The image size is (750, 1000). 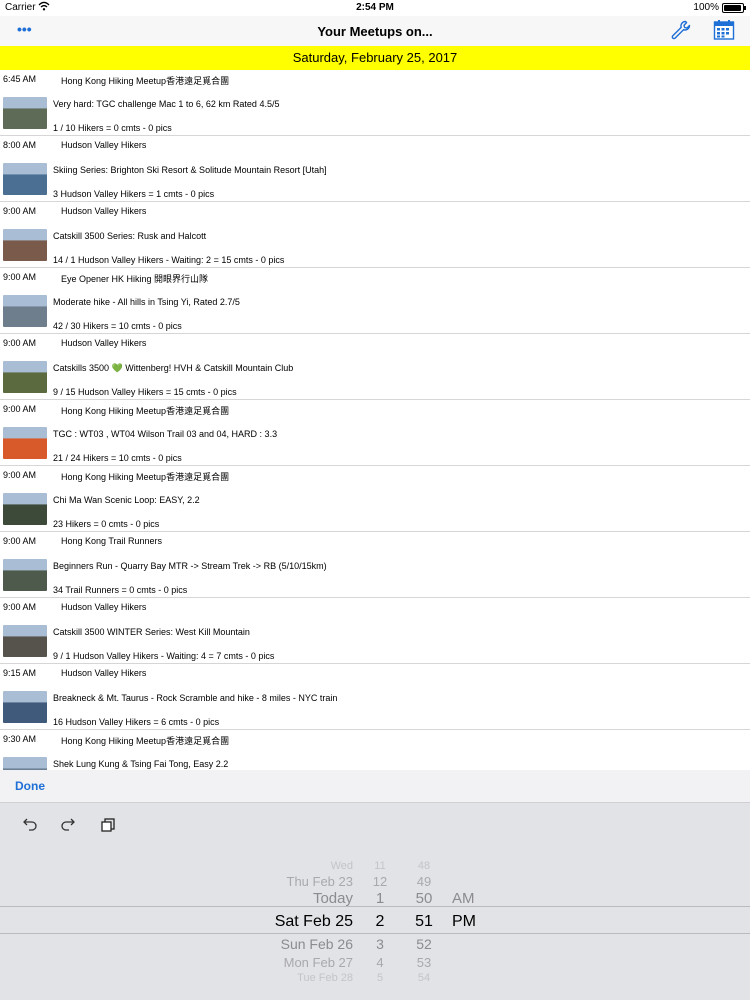 What do you see at coordinates (117, 458) in the screenshot?
I see `meetup-stats: 21 / 24 Hikers = 10 cmts - 0 pics` at bounding box center [117, 458].